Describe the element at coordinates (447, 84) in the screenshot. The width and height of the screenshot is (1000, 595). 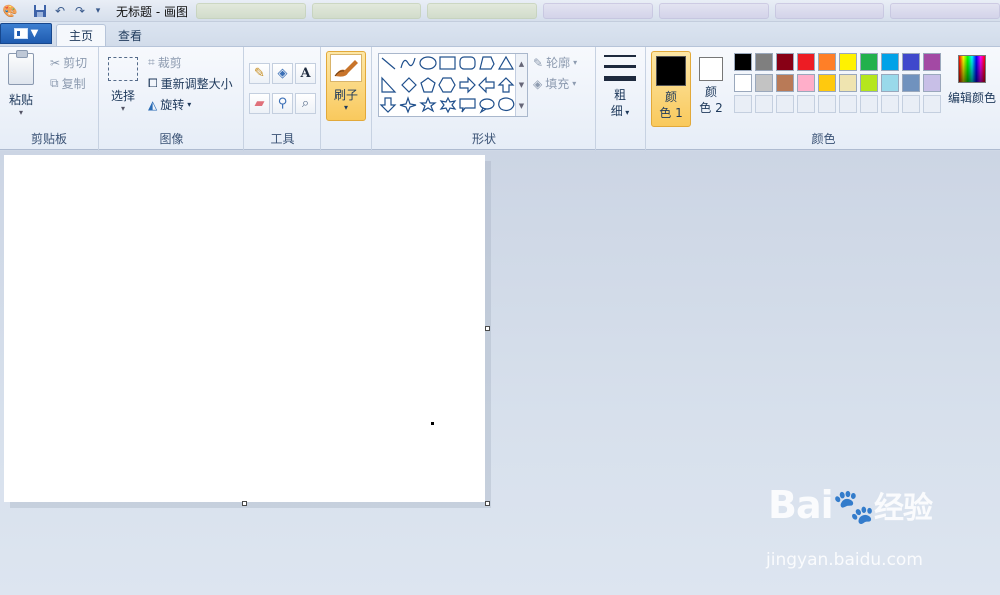
I see `shapes-icons` at that location.